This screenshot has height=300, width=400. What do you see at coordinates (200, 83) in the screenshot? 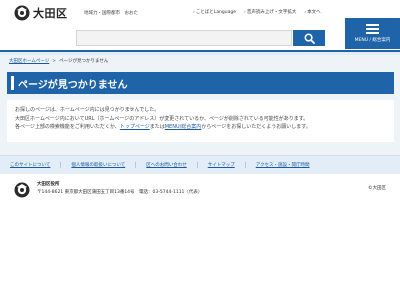
I see `page-title-bar: ページが見つかりません` at bounding box center [200, 83].